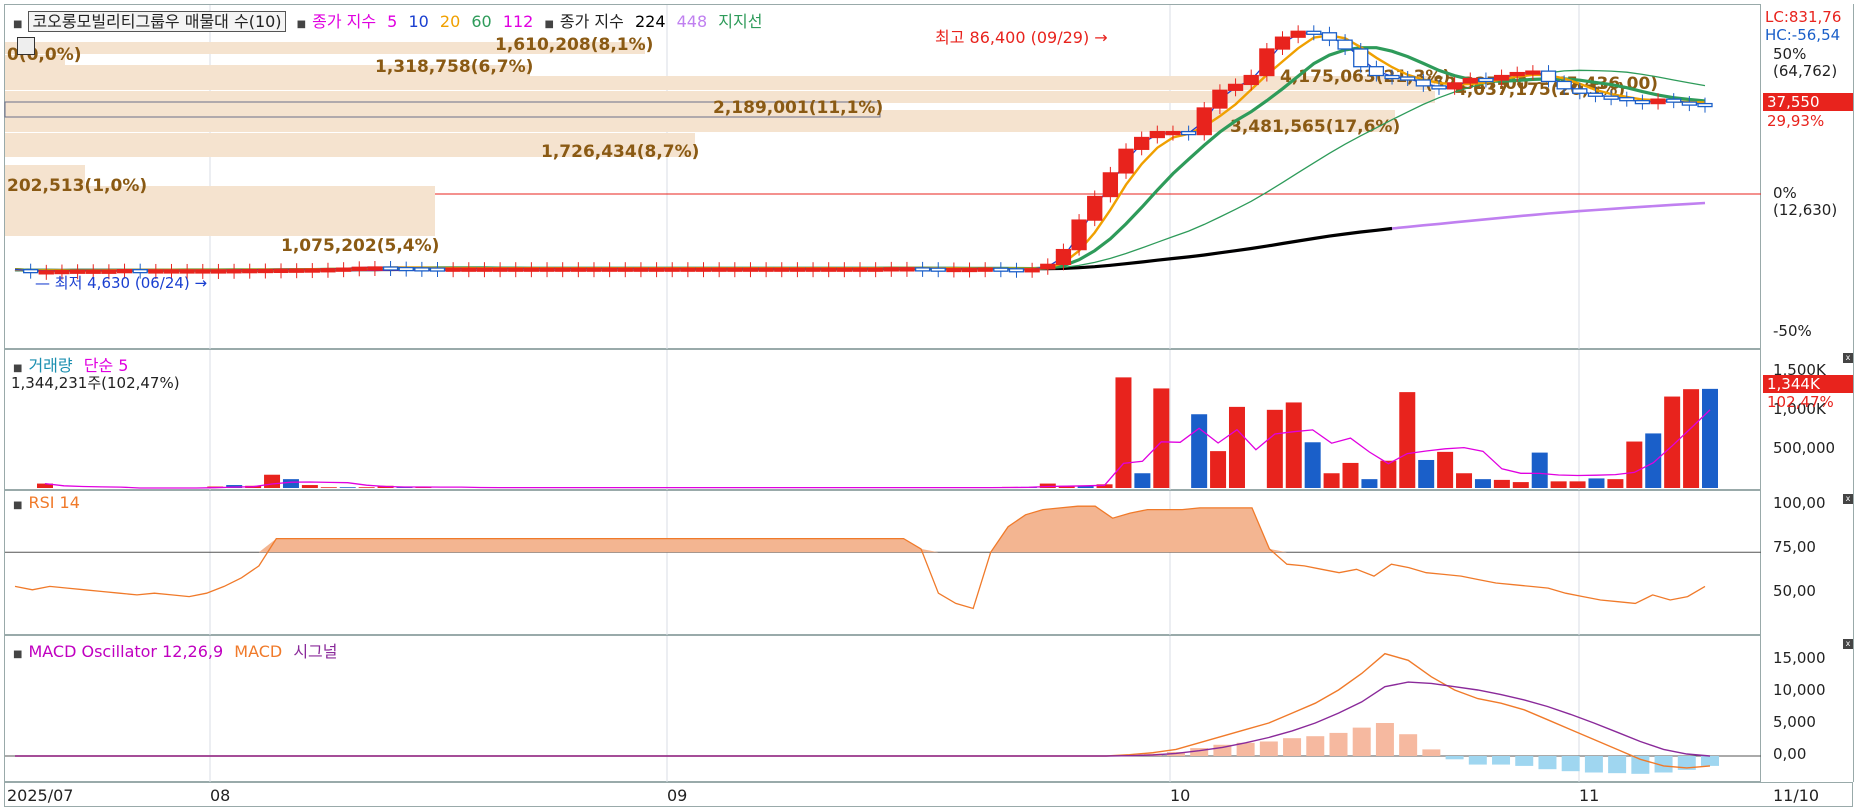 The width and height of the screenshot is (1857, 811). What do you see at coordinates (700, 121) in the screenshot?
I see `volume-profile-band` at bounding box center [700, 121].